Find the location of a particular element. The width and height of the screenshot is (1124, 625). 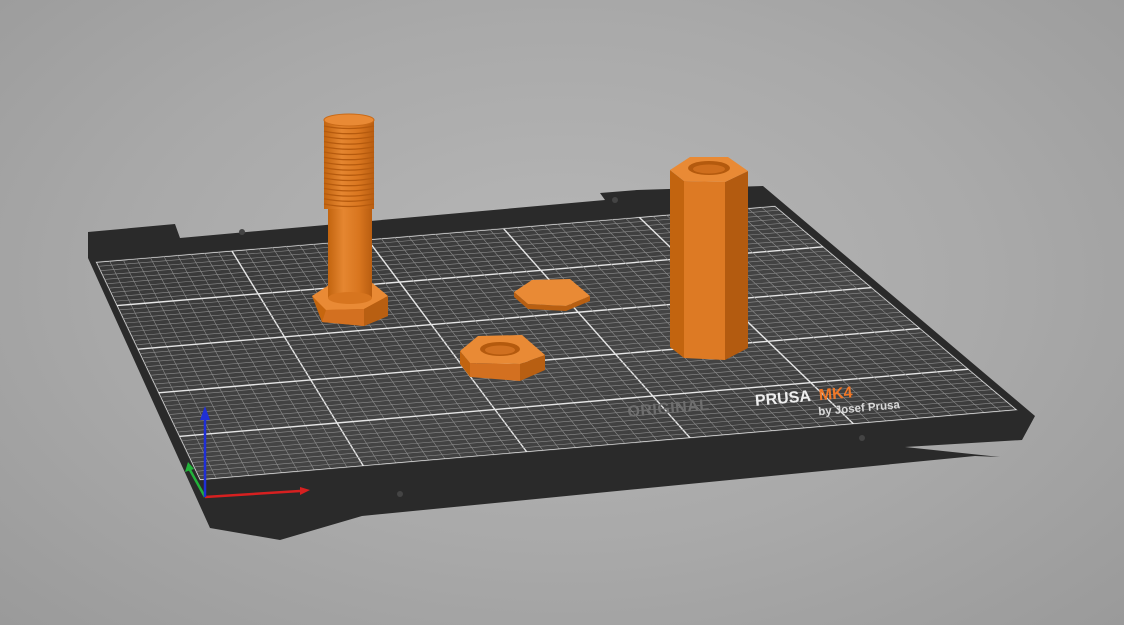

standoff-face-left is located at coordinates (677, 264).